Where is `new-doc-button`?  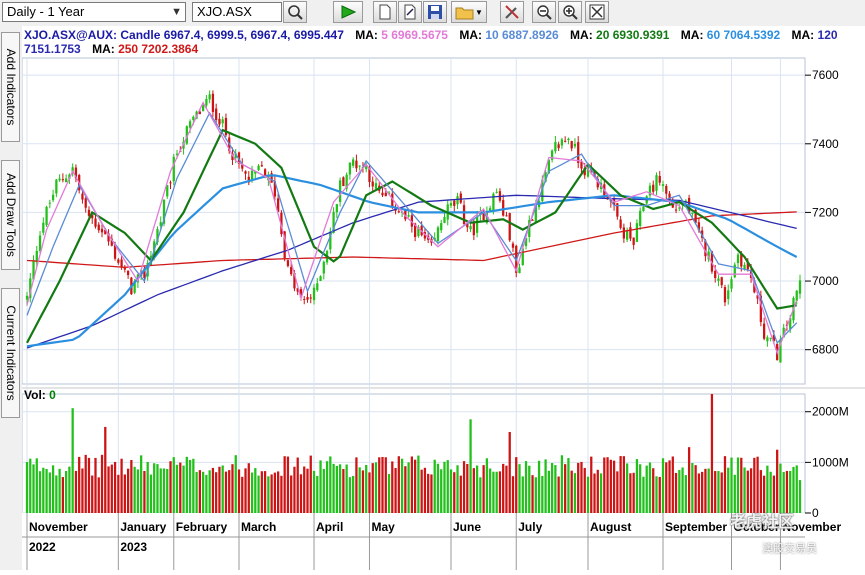
new-doc-button is located at coordinates (385, 12).